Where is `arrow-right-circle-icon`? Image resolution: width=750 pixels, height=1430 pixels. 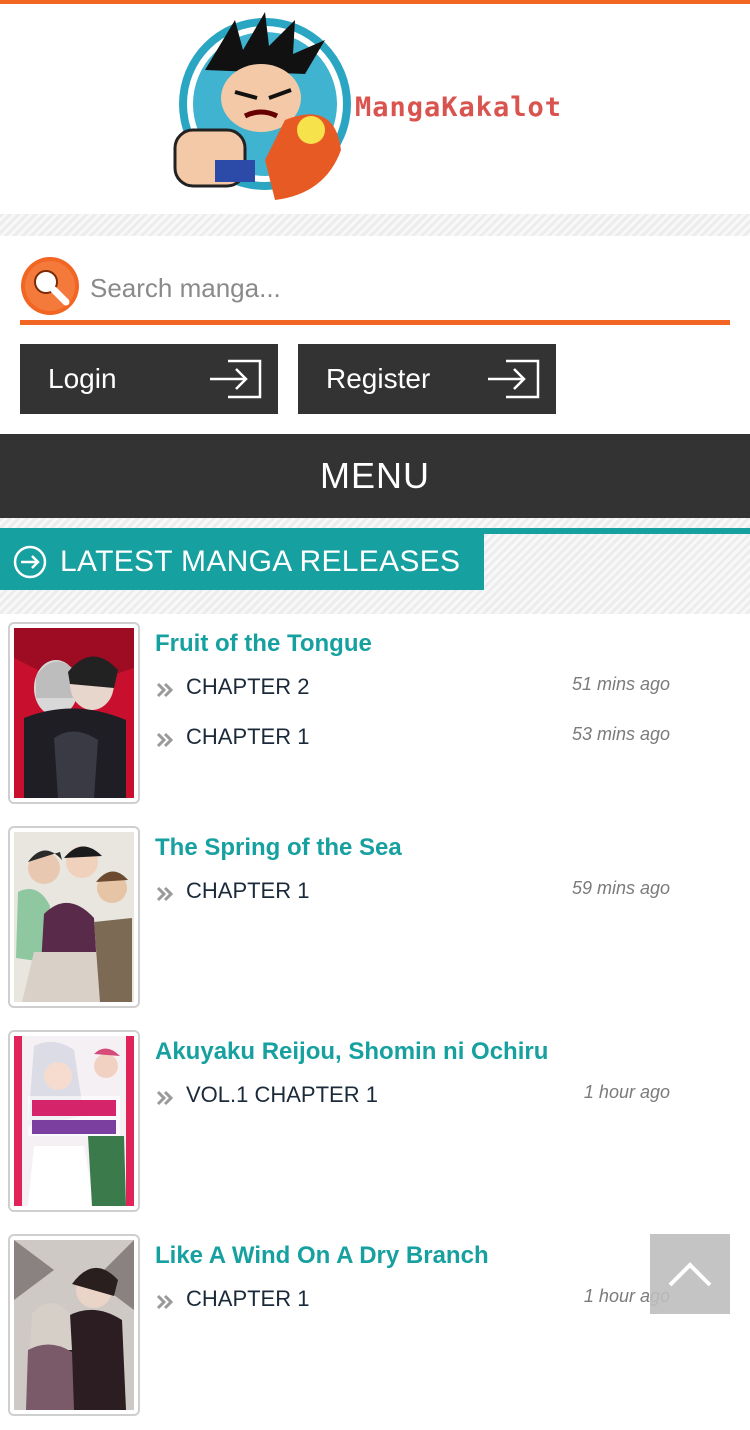
arrow-right-circle-icon is located at coordinates (30, 562).